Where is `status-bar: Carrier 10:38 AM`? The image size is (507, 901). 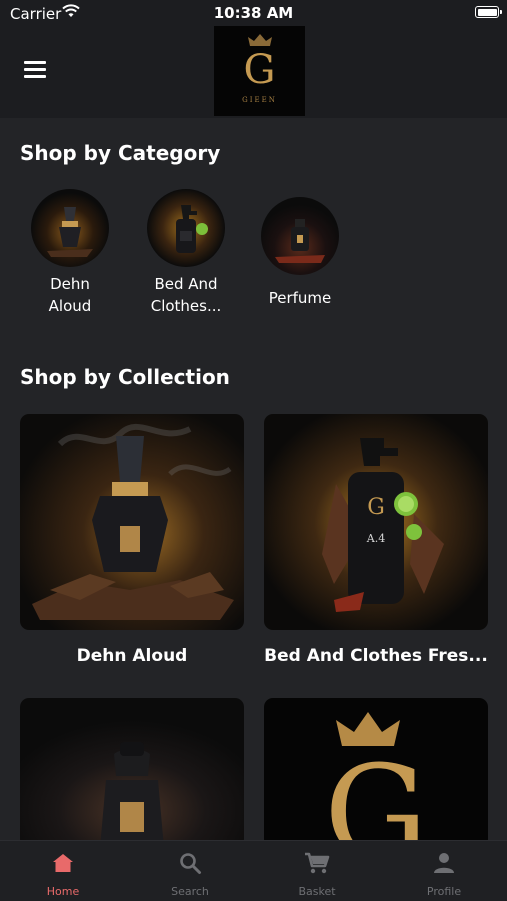
status-bar: Carrier 10:38 AM is located at coordinates (253, 13).